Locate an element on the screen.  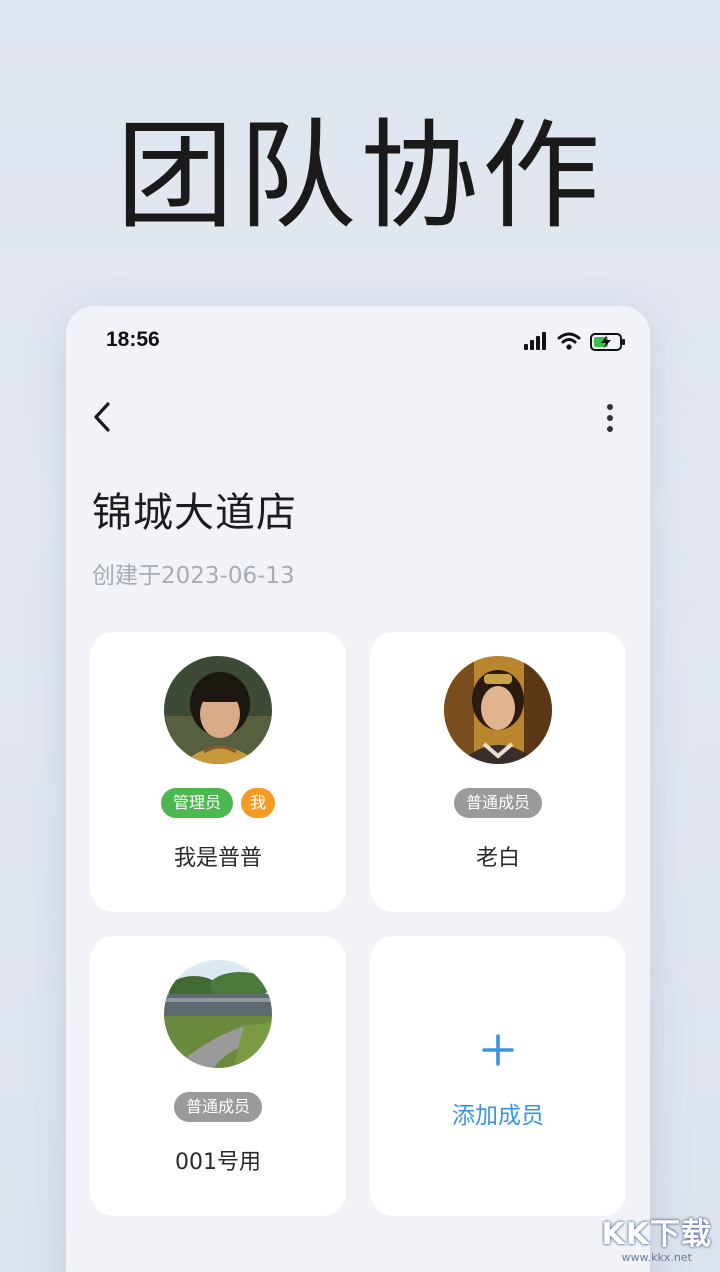
admin-badge: 管理员 is located at coordinates (196, 803).